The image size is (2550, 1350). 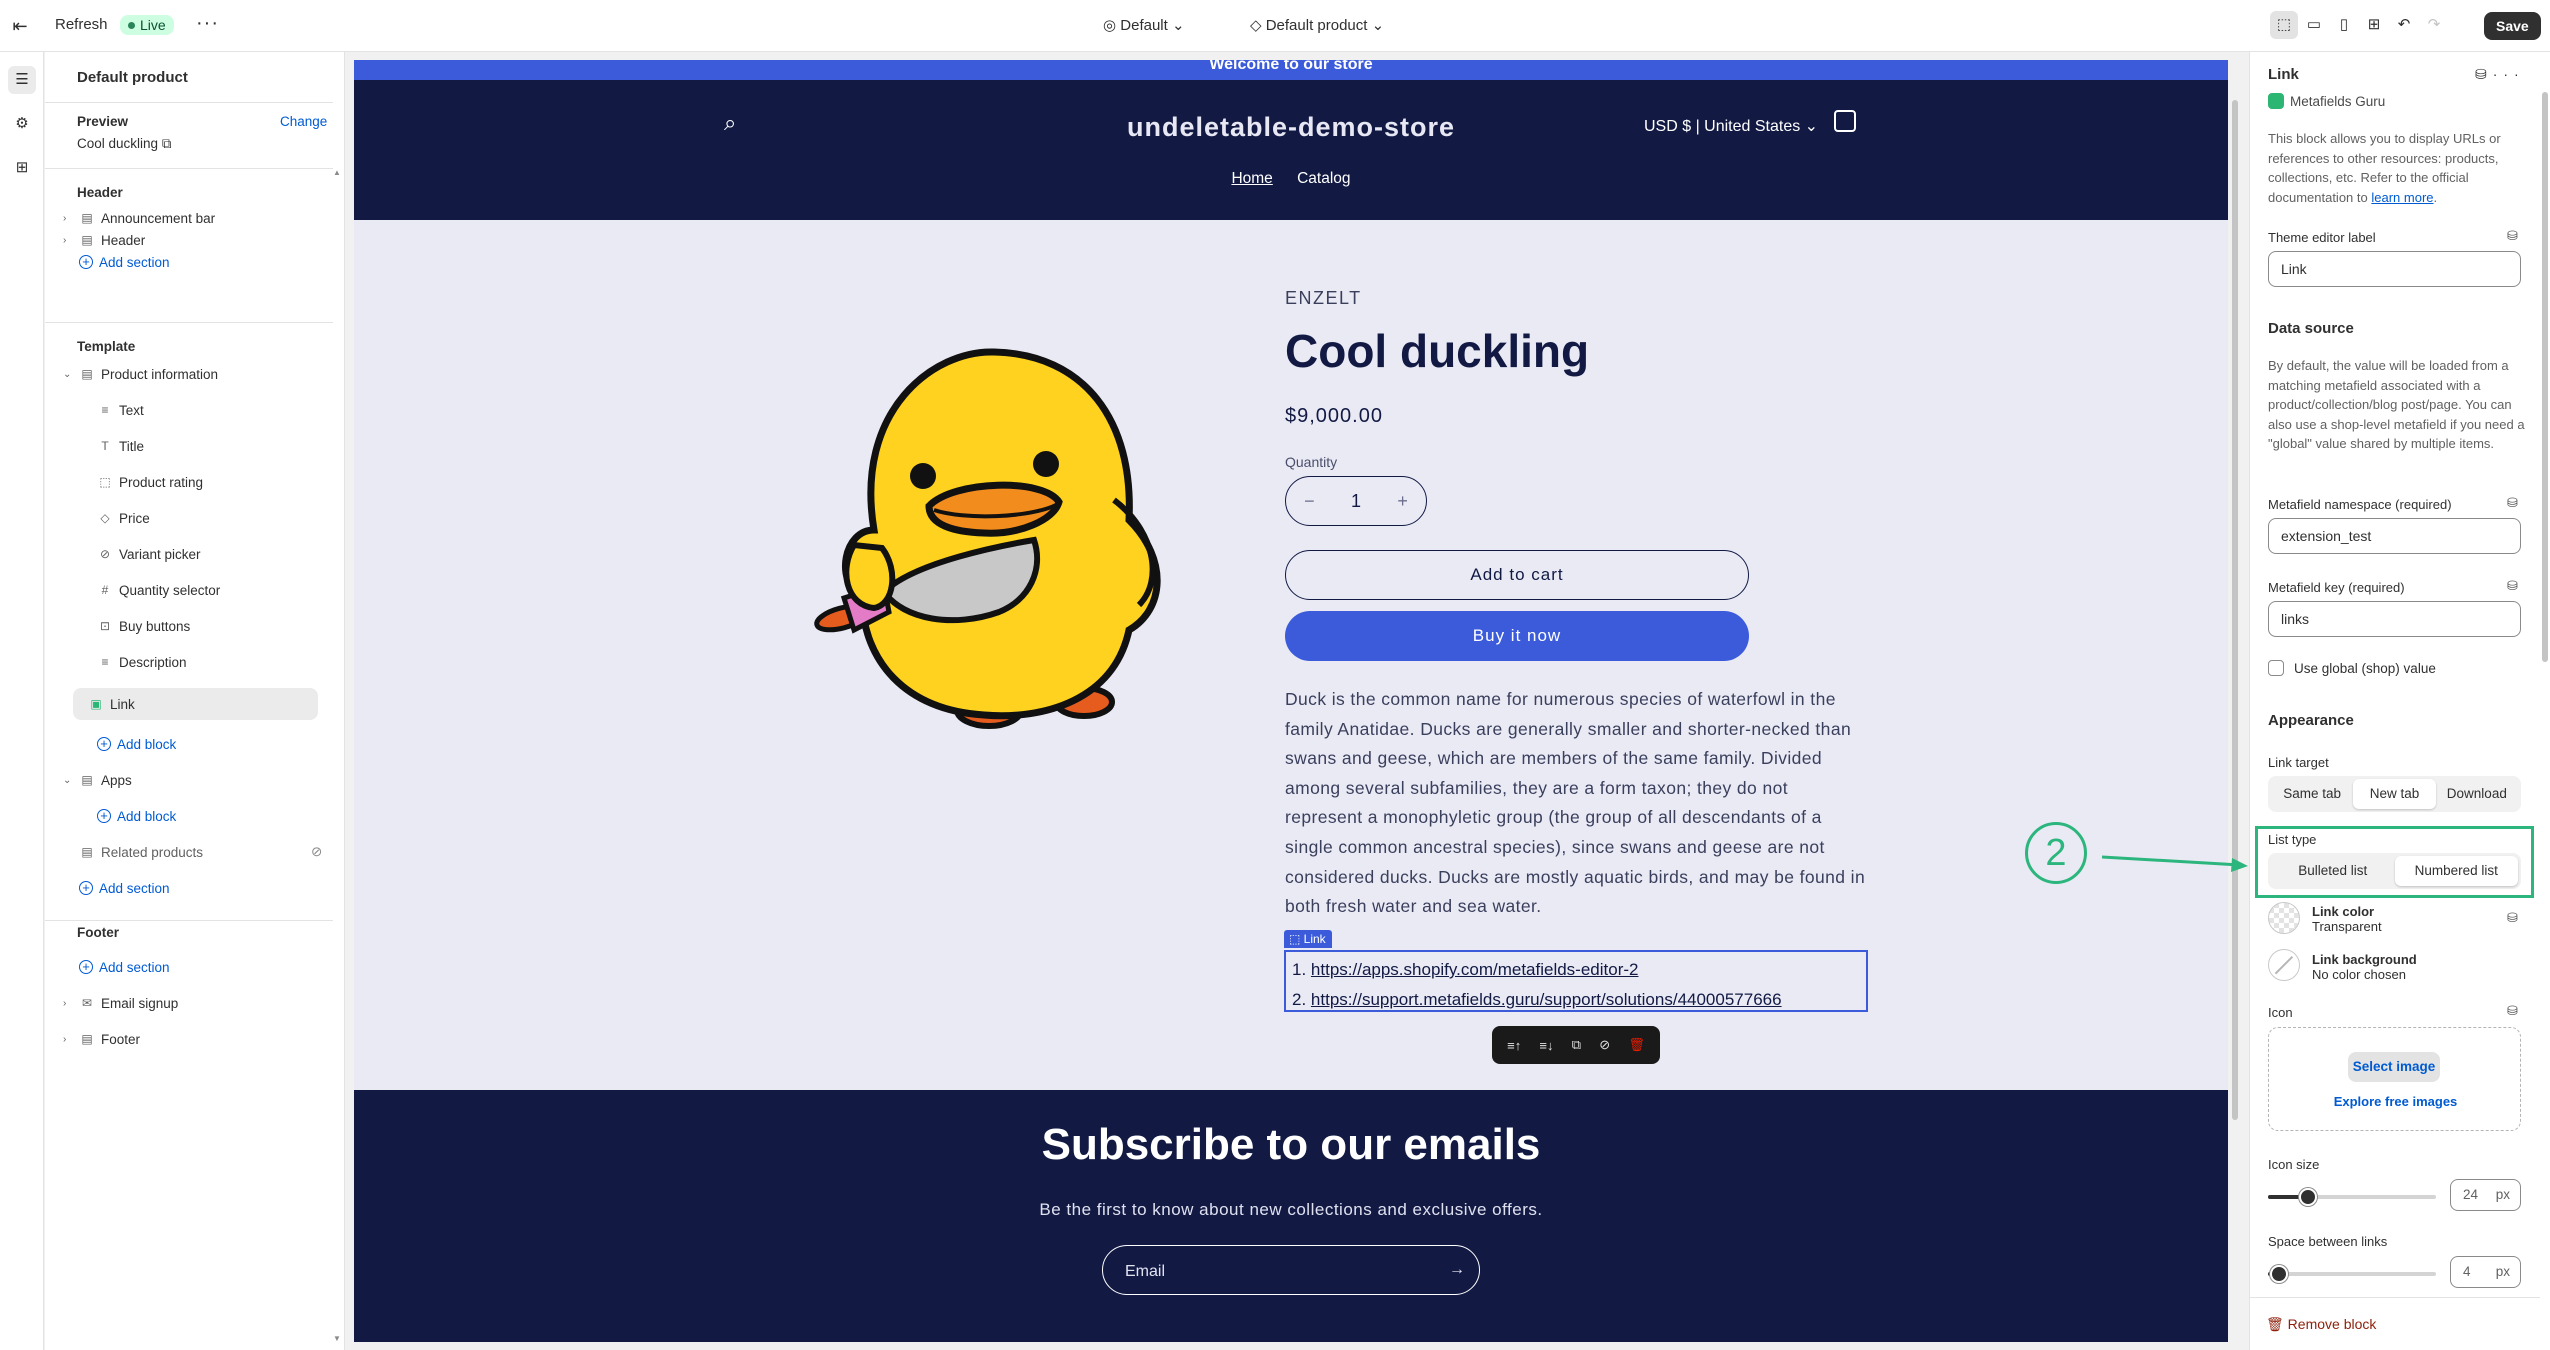 What do you see at coordinates (2394, 269) in the screenshot?
I see `editor-label-input: Link` at bounding box center [2394, 269].